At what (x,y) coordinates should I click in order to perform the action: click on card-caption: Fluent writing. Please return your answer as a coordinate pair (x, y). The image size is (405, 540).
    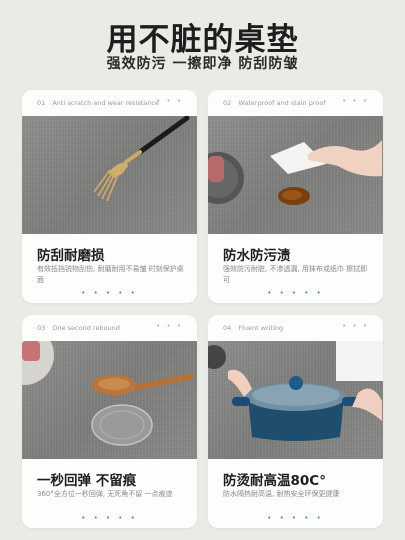
    Looking at the image, I should click on (261, 328).